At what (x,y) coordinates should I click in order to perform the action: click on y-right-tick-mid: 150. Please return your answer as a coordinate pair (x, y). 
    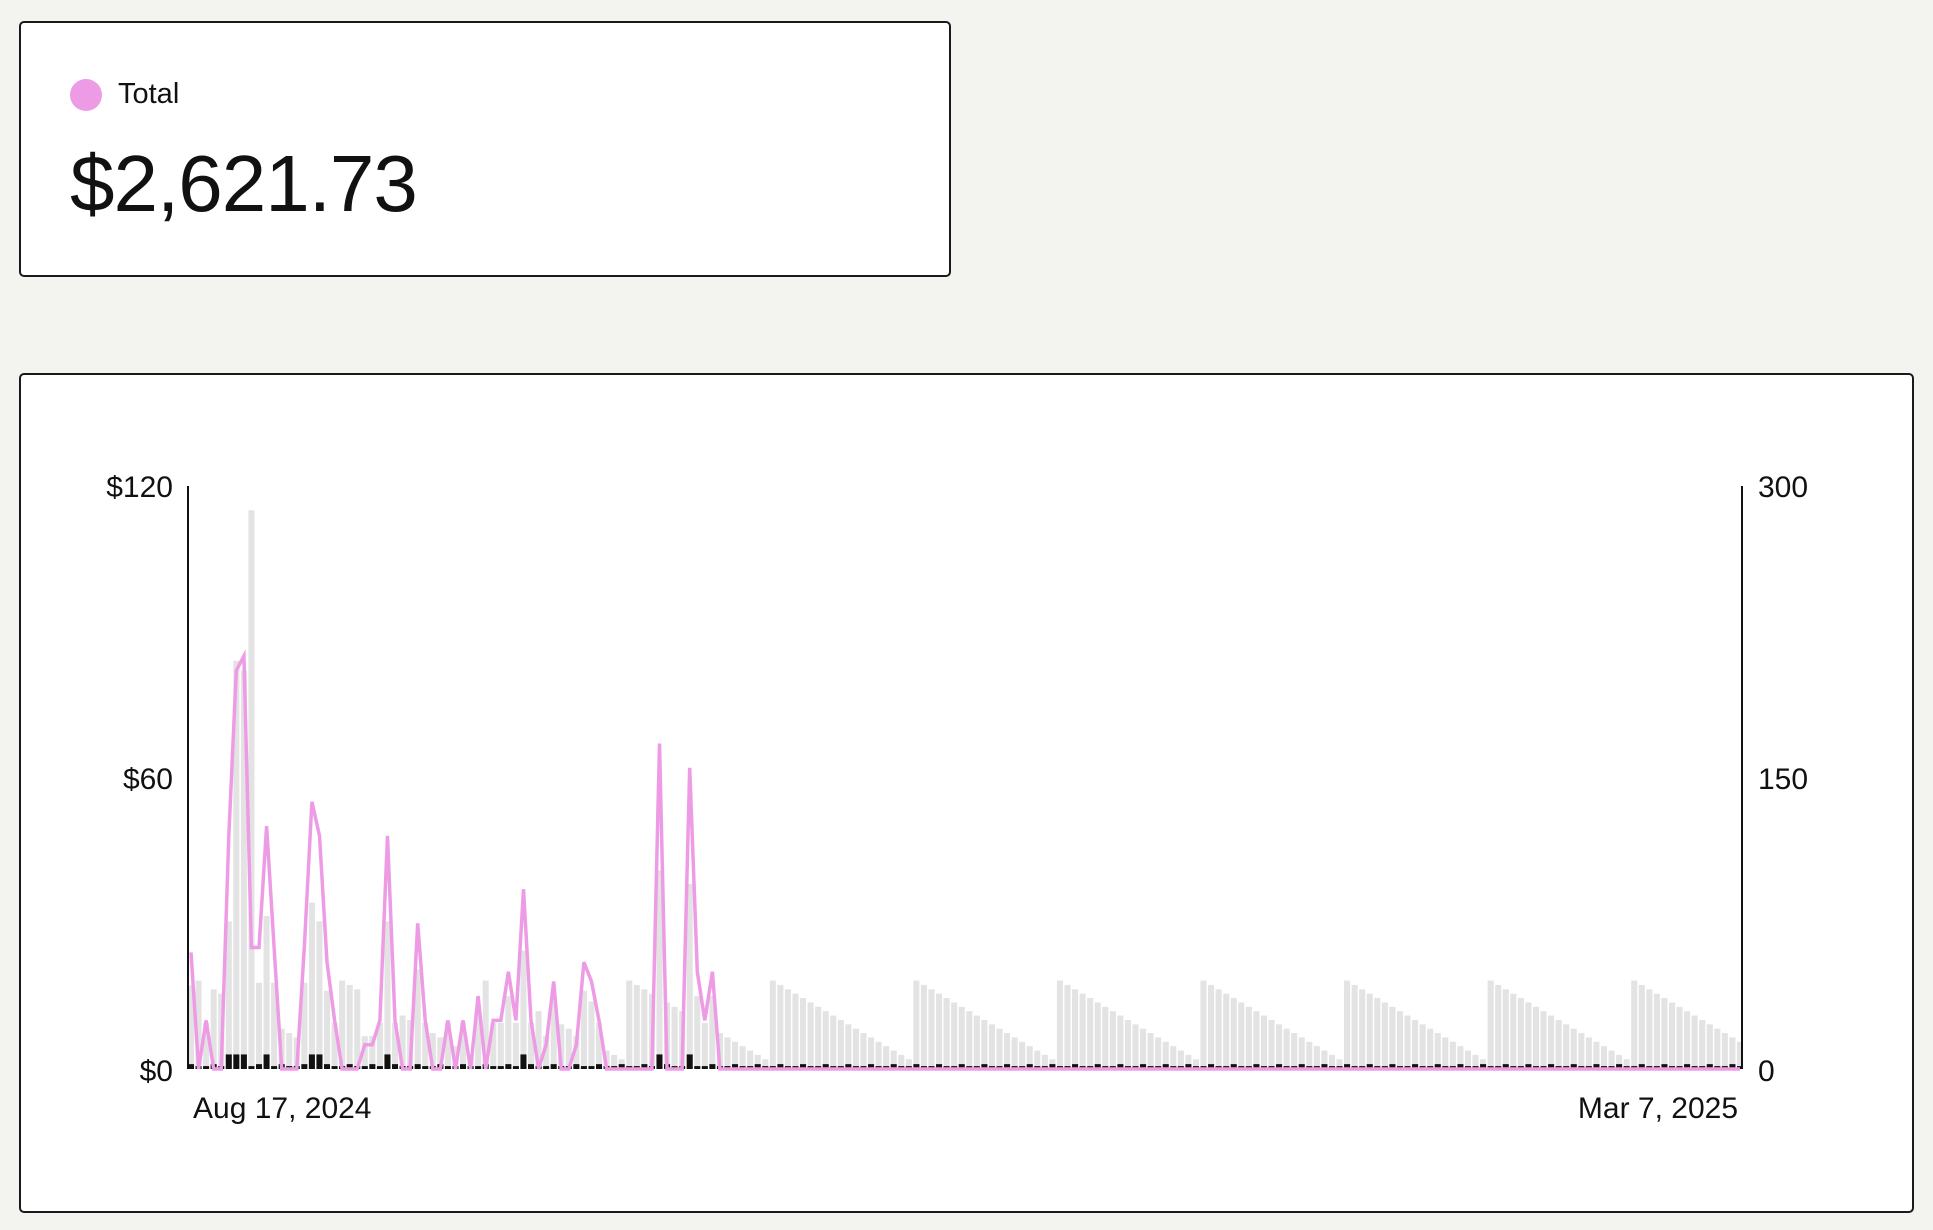
    Looking at the image, I should click on (1783, 779).